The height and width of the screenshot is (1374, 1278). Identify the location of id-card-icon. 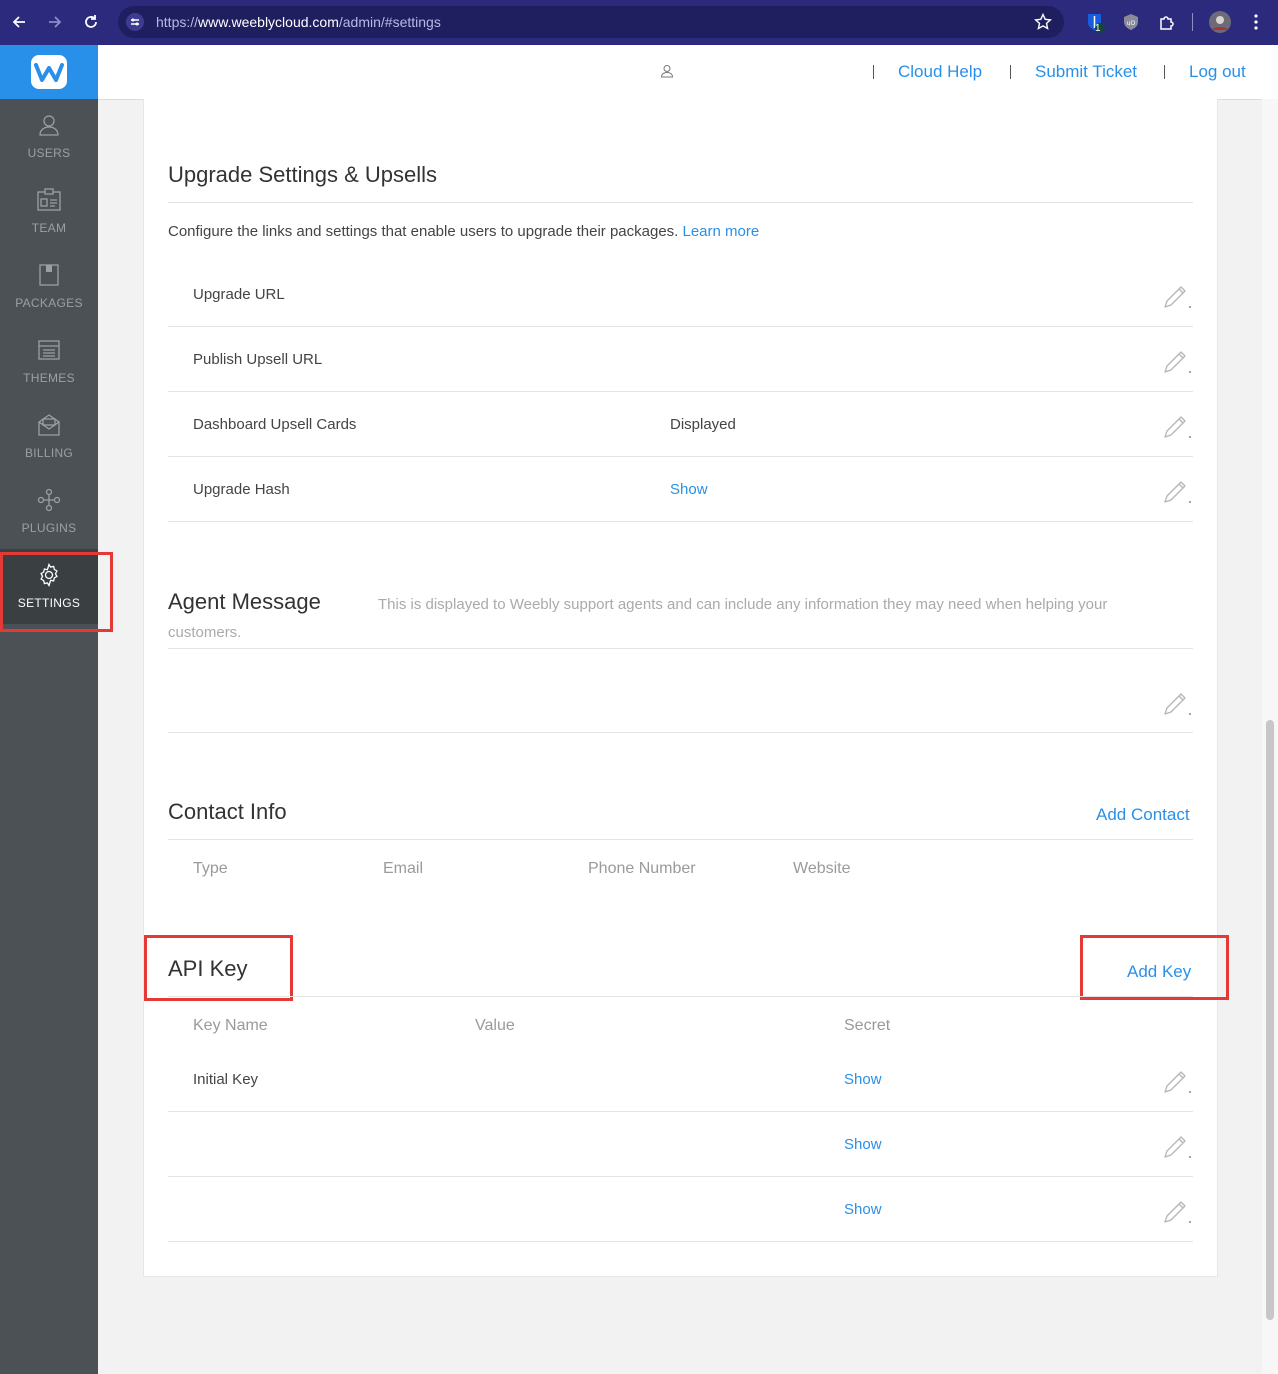
(49, 200).